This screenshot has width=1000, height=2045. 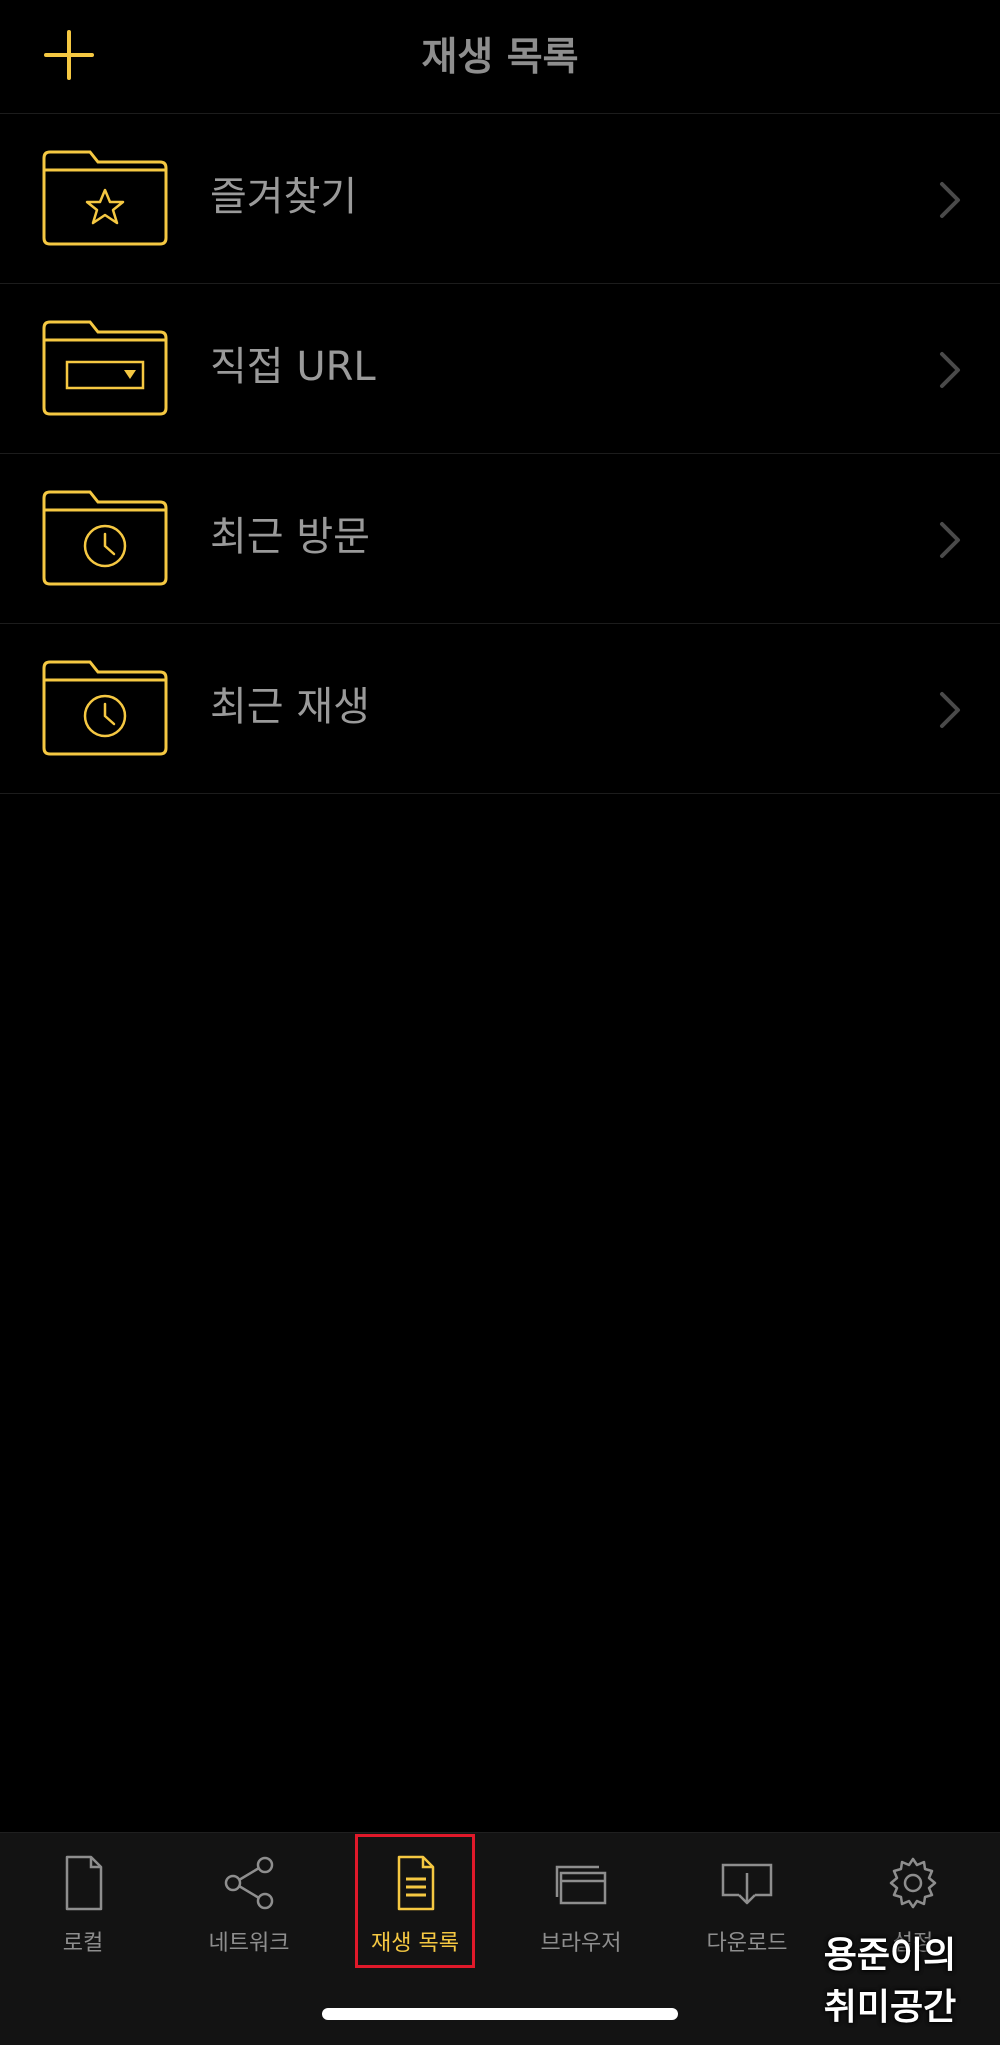 What do you see at coordinates (105, 368) in the screenshot?
I see `folder-url-icon` at bounding box center [105, 368].